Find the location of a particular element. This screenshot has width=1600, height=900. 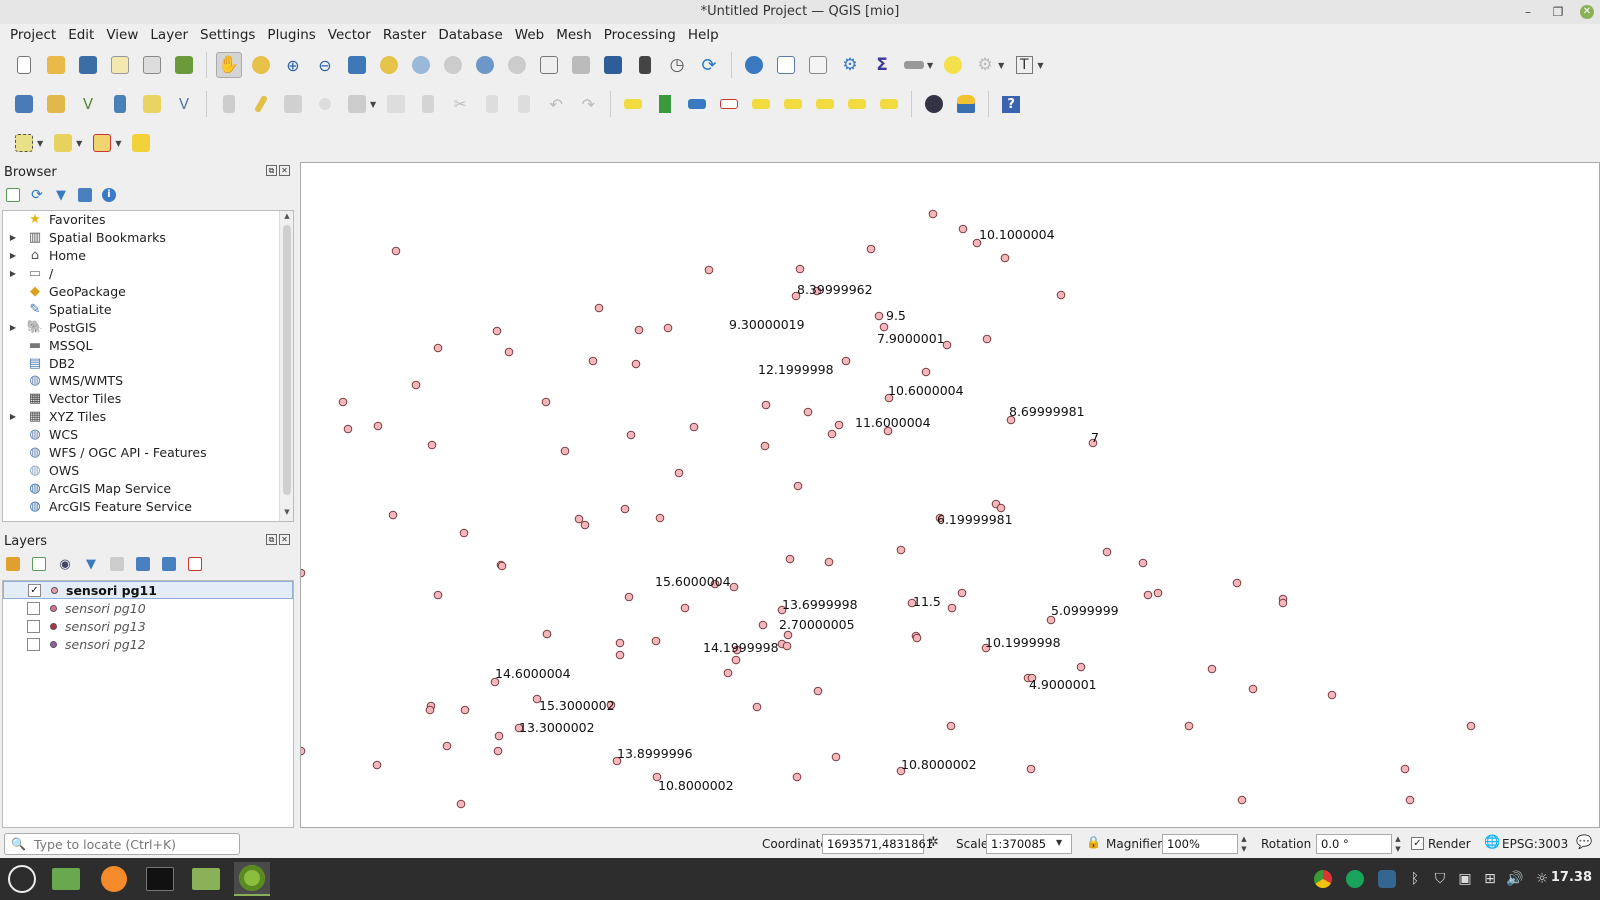

brightness-icon: ☼ is located at coordinates (1542, 879).